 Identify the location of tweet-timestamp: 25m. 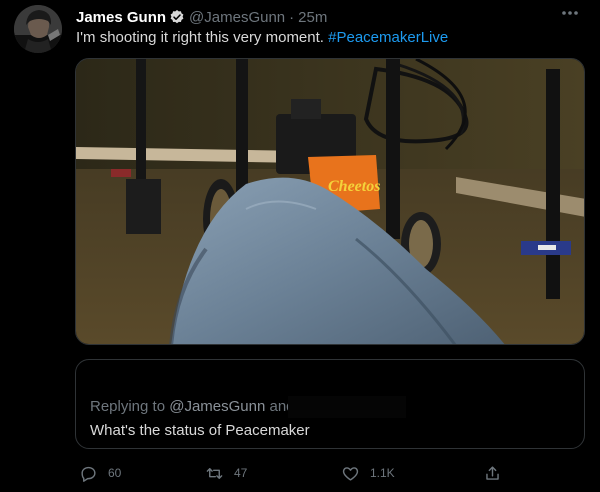
(312, 17).